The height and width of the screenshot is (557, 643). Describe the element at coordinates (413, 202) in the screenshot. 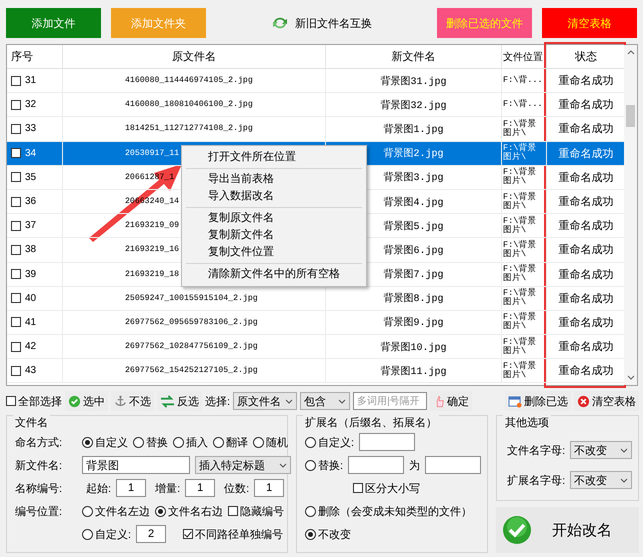

I see `table-cell-text: 背景图4.jpg` at that location.